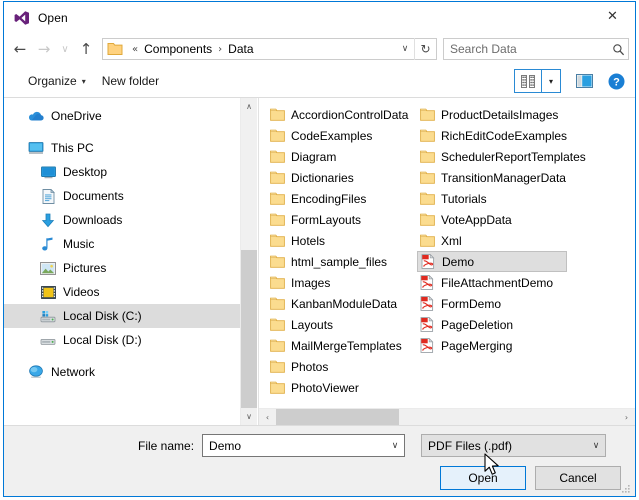  What do you see at coordinates (497, 282) in the screenshot?
I see `file-item-label: FileAttachmentDemo` at bounding box center [497, 282].